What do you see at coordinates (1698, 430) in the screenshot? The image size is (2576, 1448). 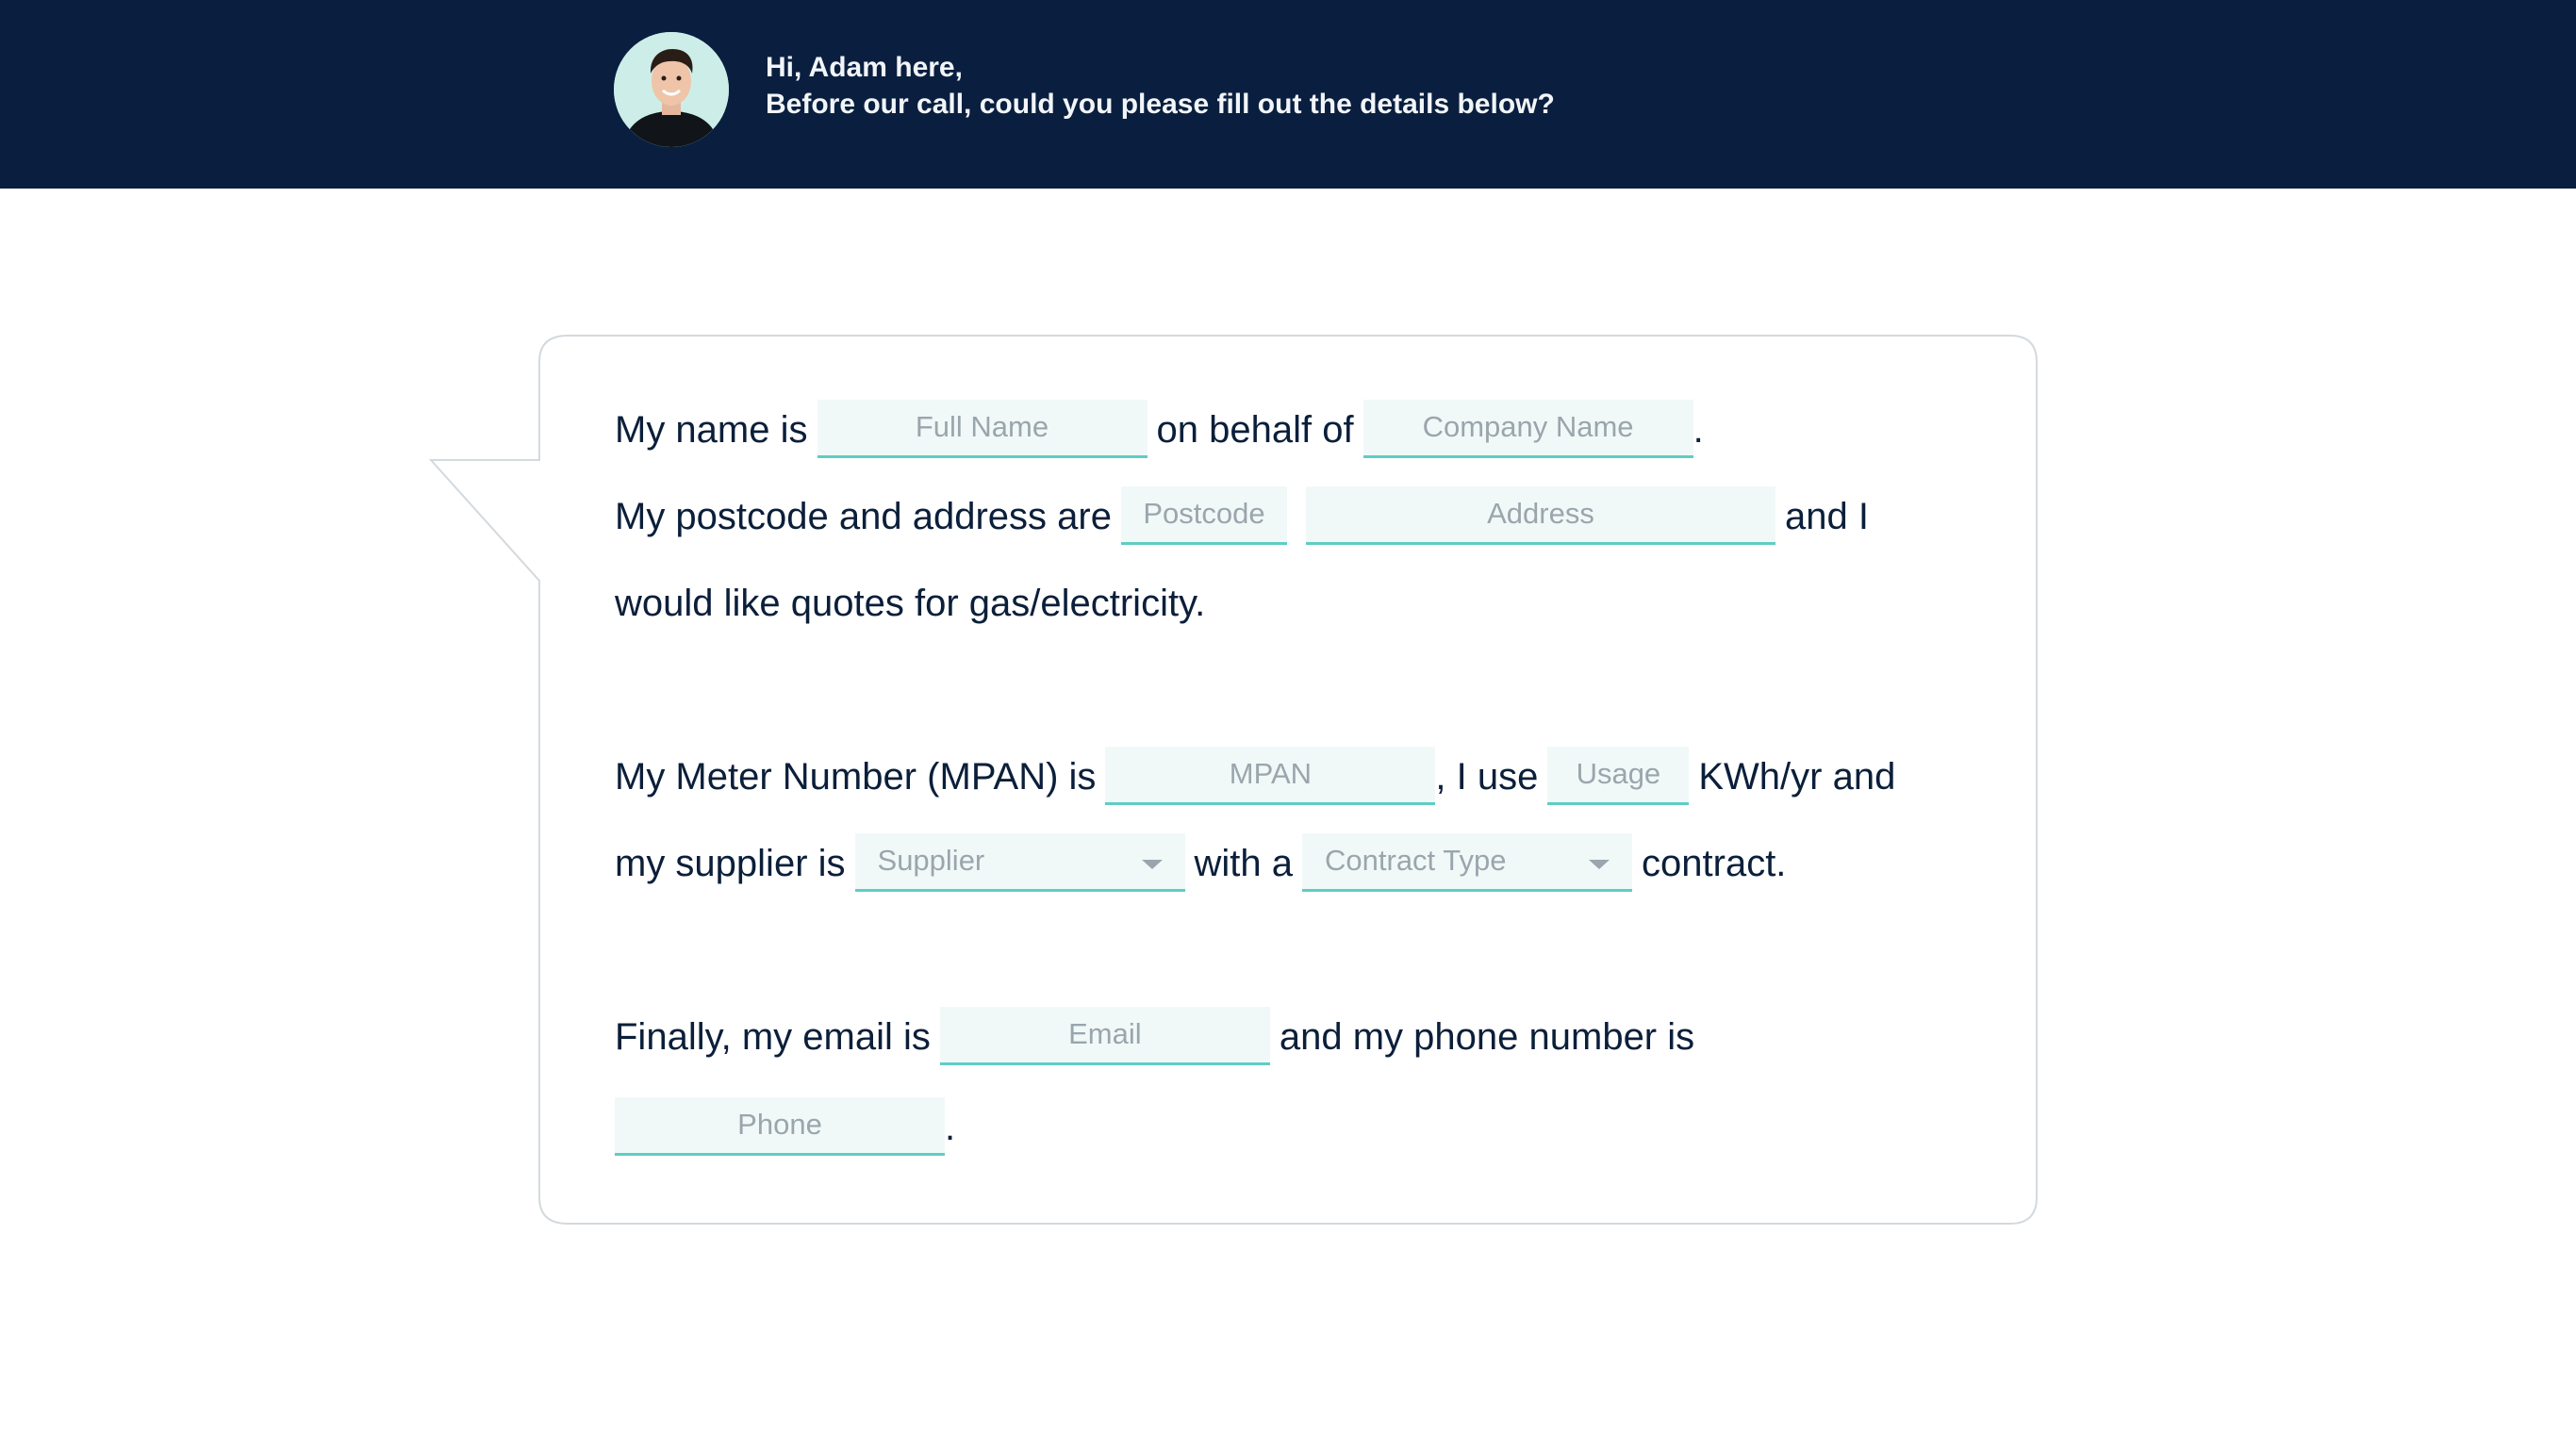 I see `line1-period: .` at bounding box center [1698, 430].